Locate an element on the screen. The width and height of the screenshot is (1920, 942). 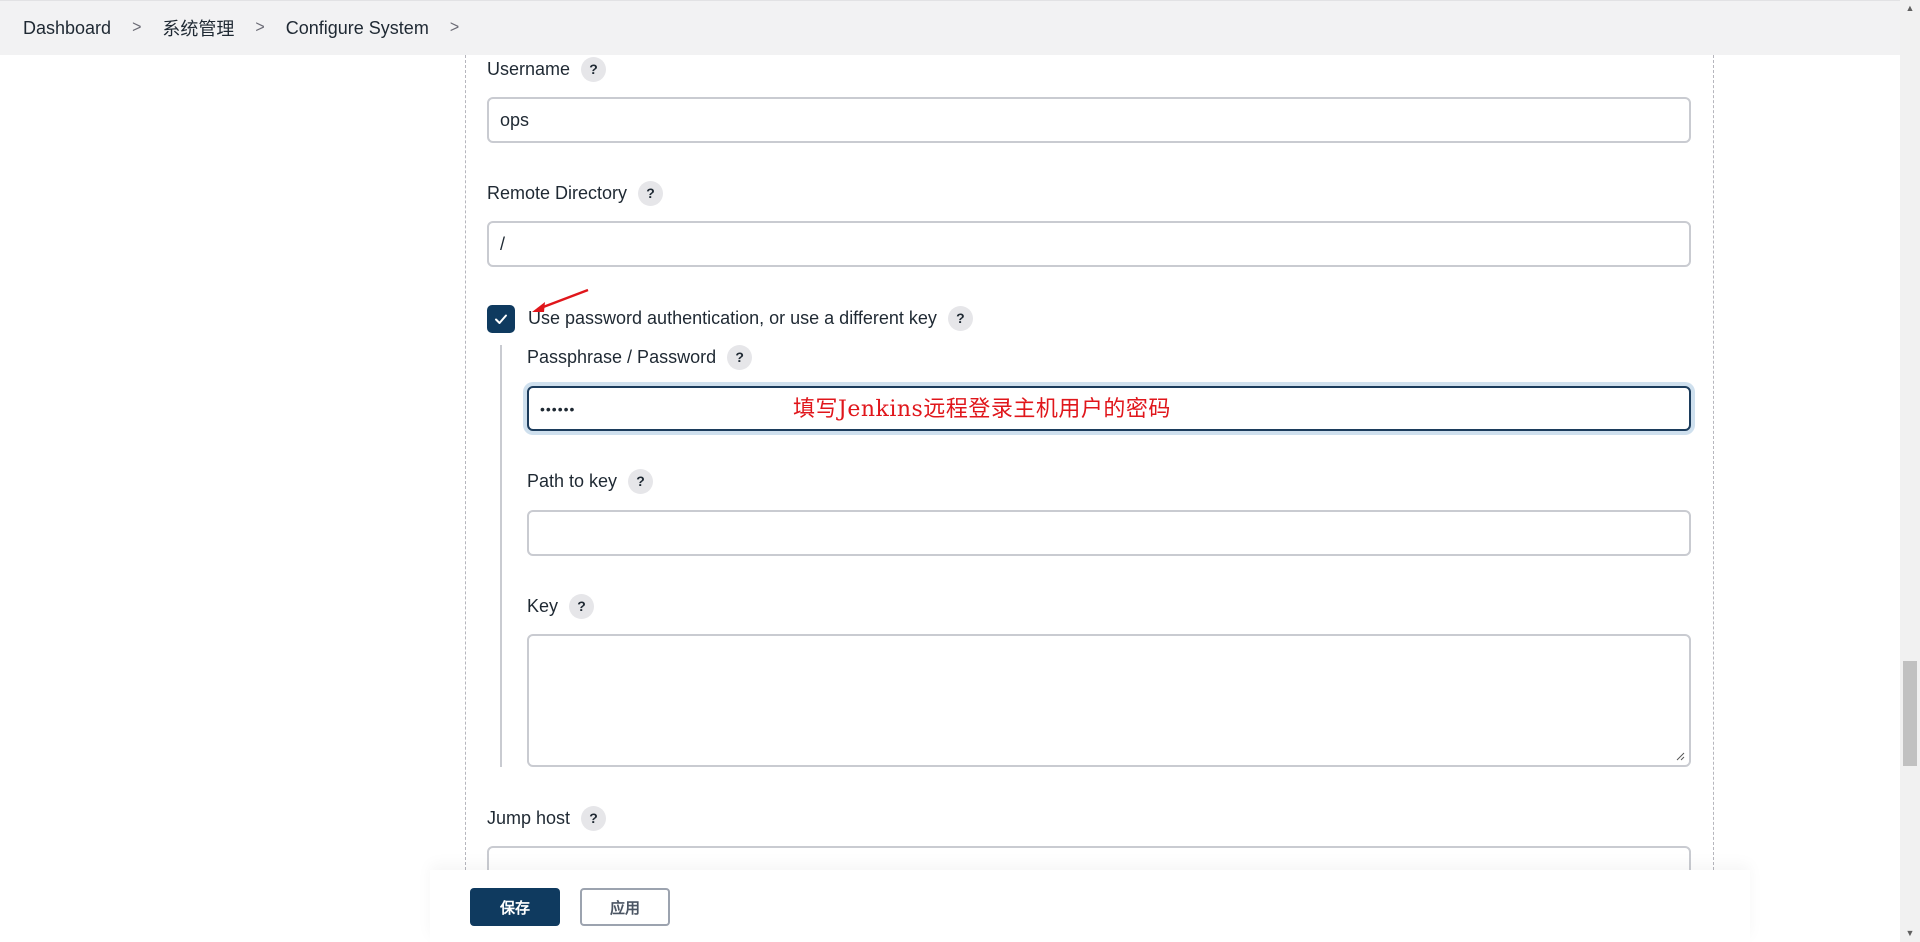
path-to-key-input is located at coordinates (1109, 533).